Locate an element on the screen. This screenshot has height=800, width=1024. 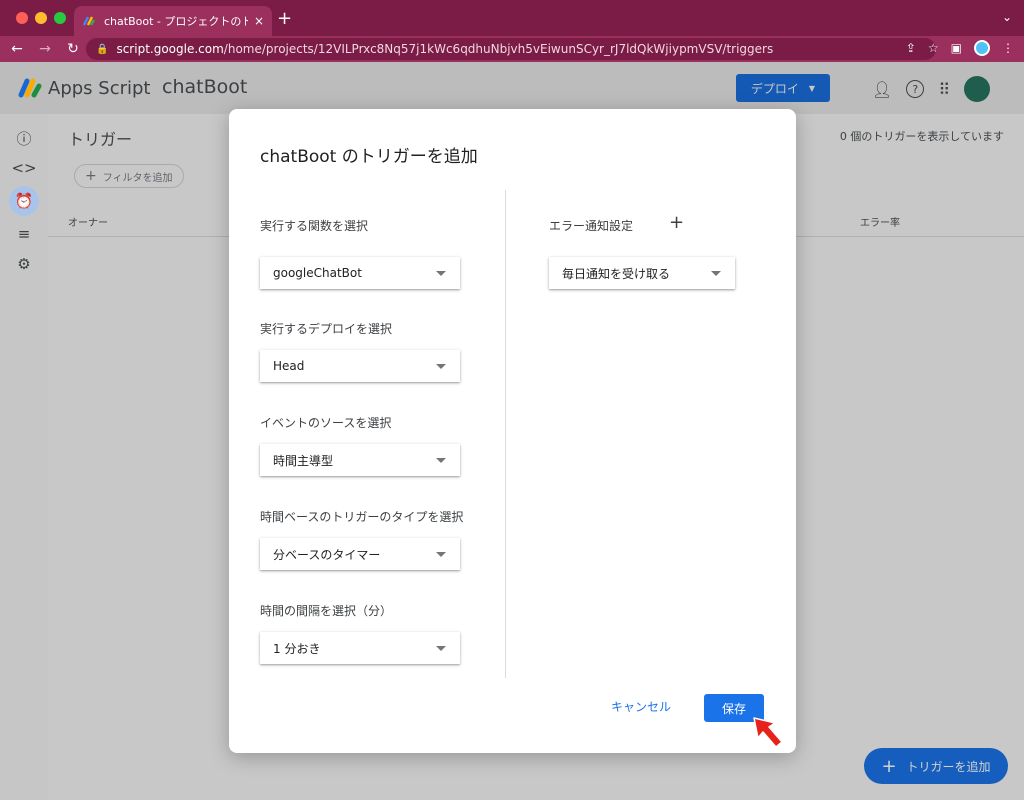
apps-script-logo-icon is located at coordinates (30, 88).